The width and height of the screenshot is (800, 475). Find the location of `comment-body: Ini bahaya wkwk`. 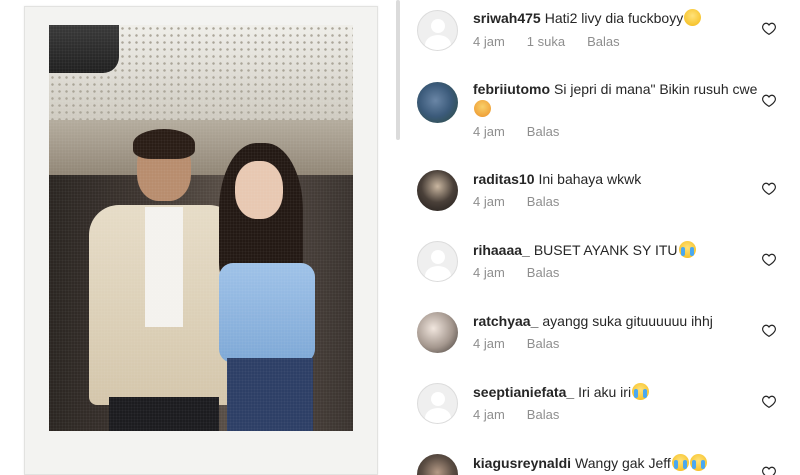

comment-body: Ini bahaya wkwk is located at coordinates (590, 179).